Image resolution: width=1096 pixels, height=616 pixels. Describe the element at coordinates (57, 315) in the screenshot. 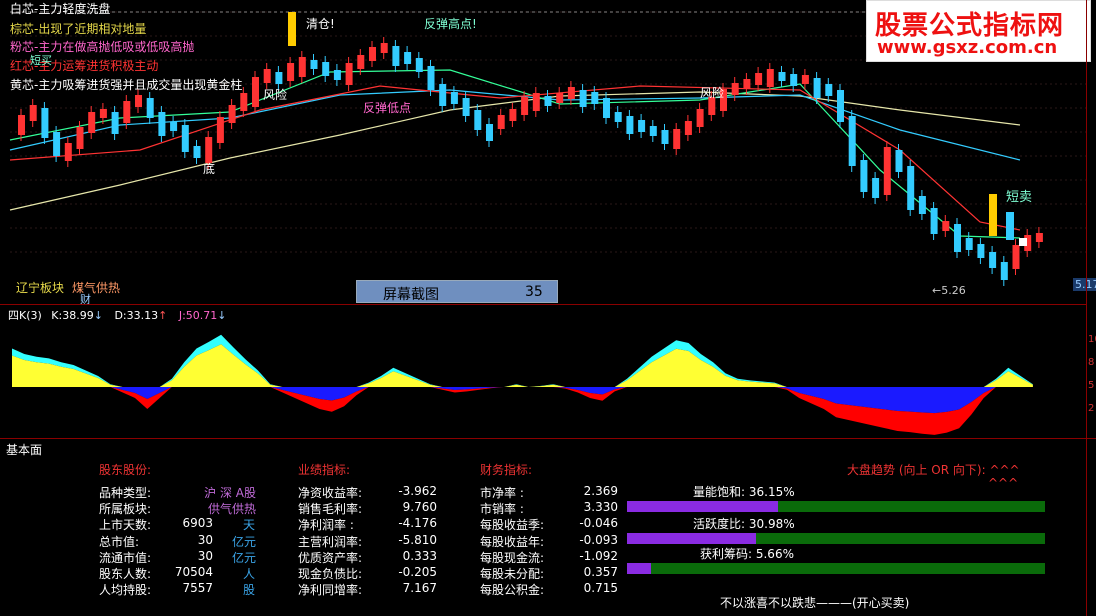

I see `osc-k-label: K:` at that location.